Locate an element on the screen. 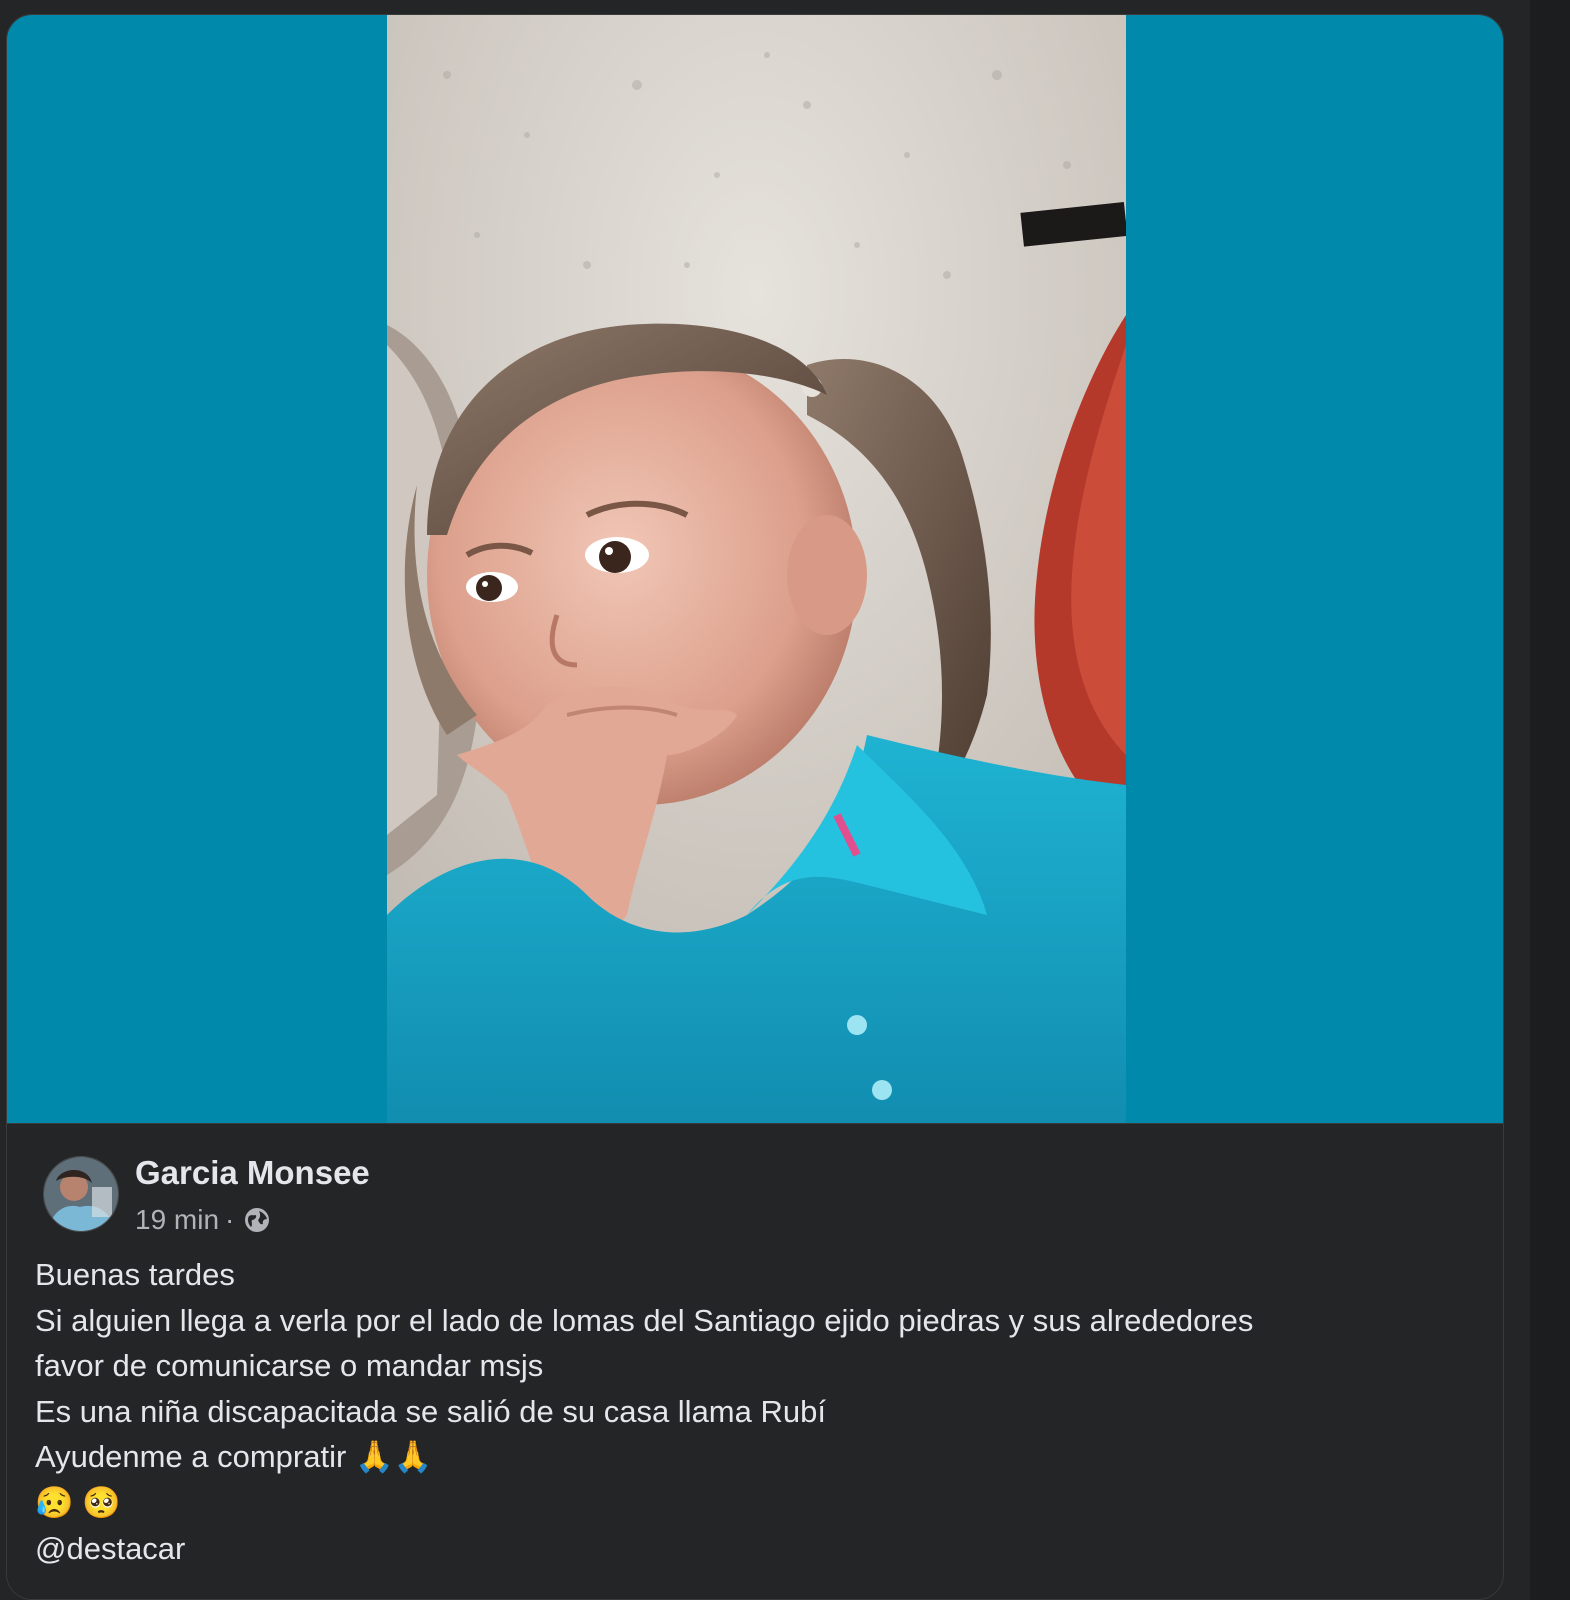 The height and width of the screenshot is (1600, 1570). avatar-image is located at coordinates (81, 1194).